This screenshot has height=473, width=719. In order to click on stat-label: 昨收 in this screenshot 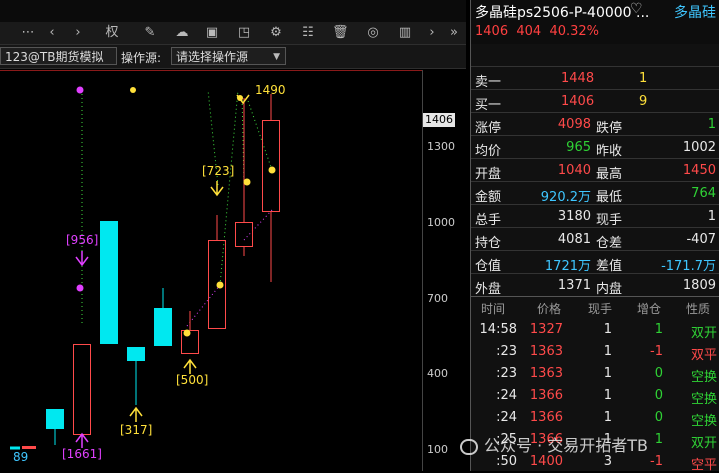, I will do `click(609, 151)`.